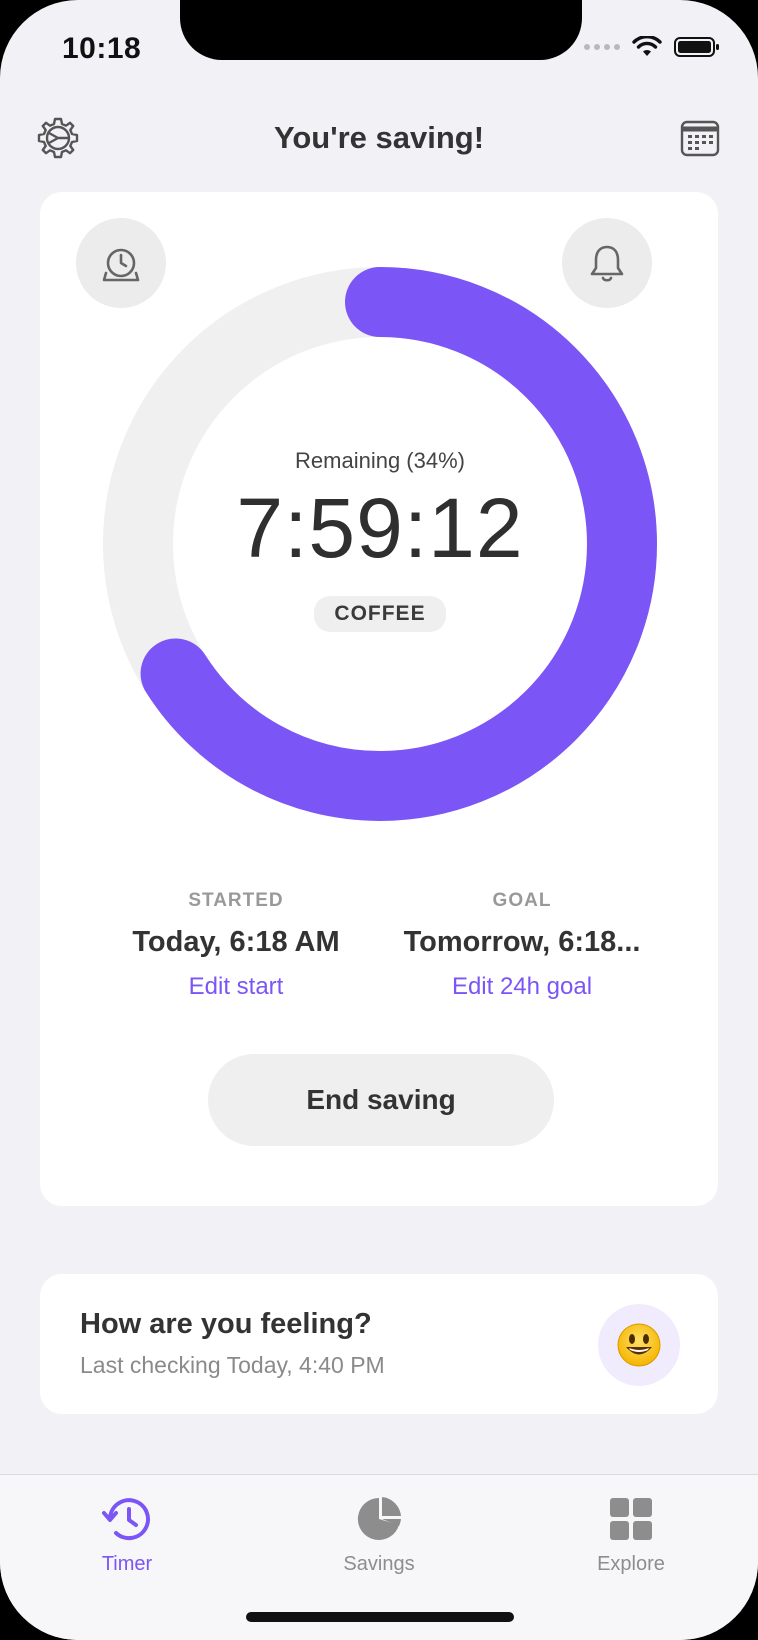 This screenshot has height=1640, width=758. I want to click on home-indicator, so click(380, 1617).